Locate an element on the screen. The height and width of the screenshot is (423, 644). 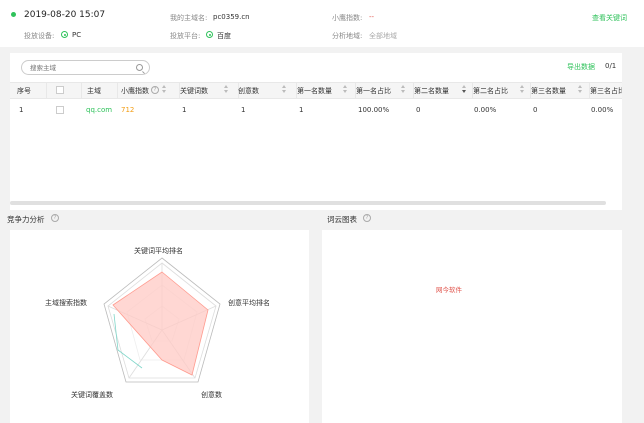
export-button: 导出数据 is located at coordinates (581, 67).